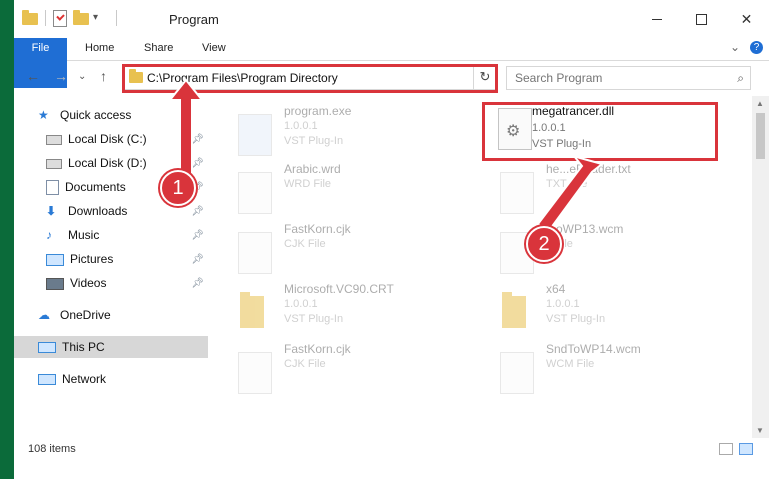 The height and width of the screenshot is (479, 769). I want to click on up-button: ↑, so click(103, 76).